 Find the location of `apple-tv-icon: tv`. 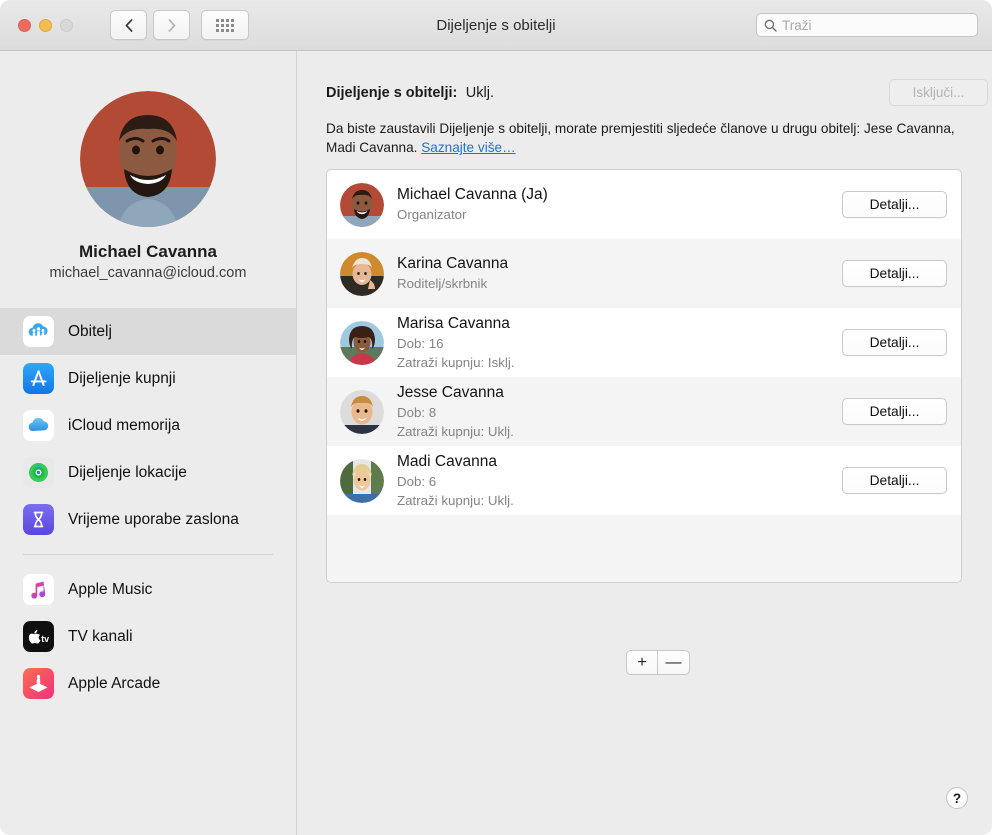

apple-tv-icon: tv is located at coordinates (38, 636).